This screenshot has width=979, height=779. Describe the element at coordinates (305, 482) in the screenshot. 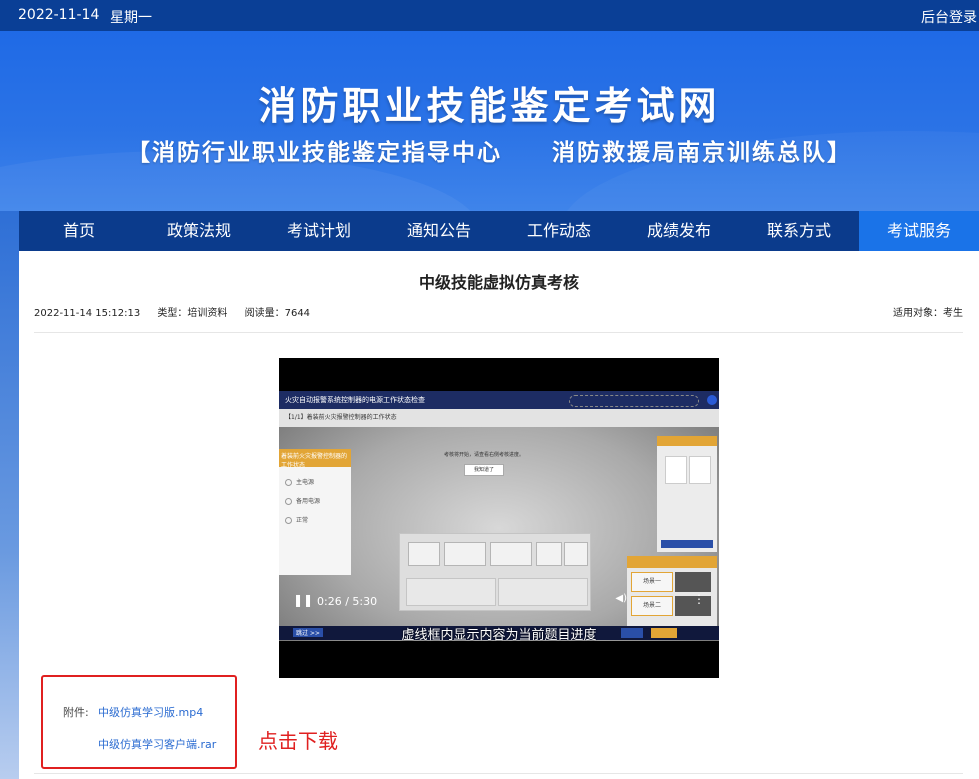

I see `scene-option-label: 主电源` at that location.